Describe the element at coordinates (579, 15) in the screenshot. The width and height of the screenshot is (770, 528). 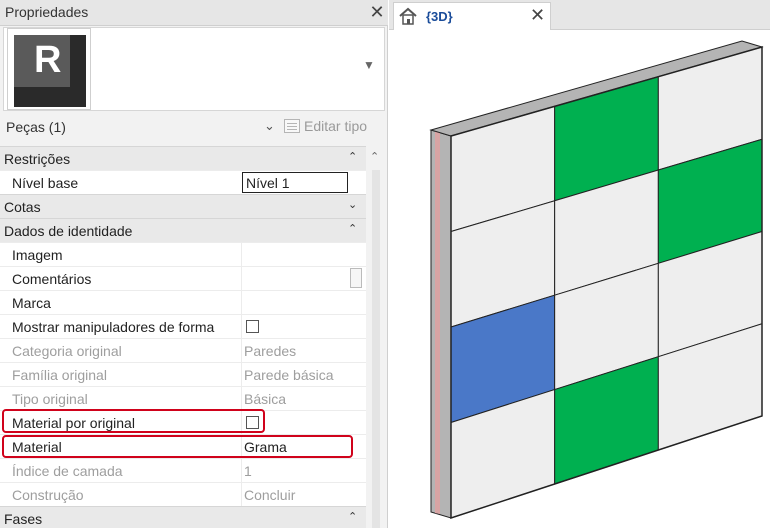
I see `view-tabbar: {3D} ✕` at that location.